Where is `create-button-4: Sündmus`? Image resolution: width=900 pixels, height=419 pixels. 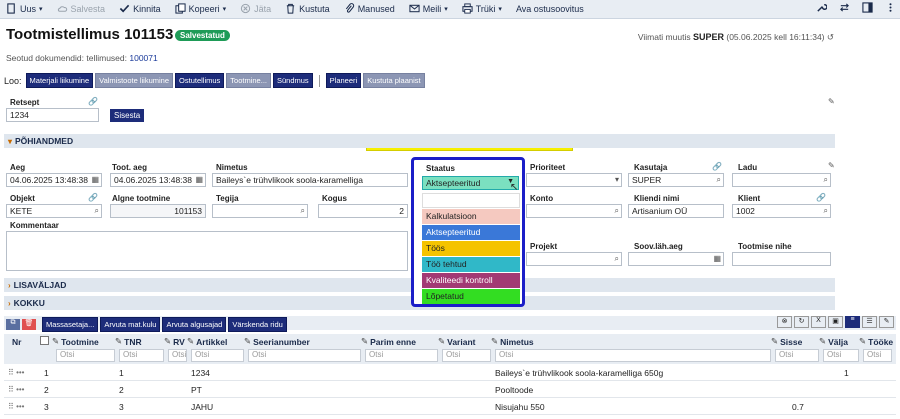
create-button-4: Sündmus is located at coordinates (292, 80).